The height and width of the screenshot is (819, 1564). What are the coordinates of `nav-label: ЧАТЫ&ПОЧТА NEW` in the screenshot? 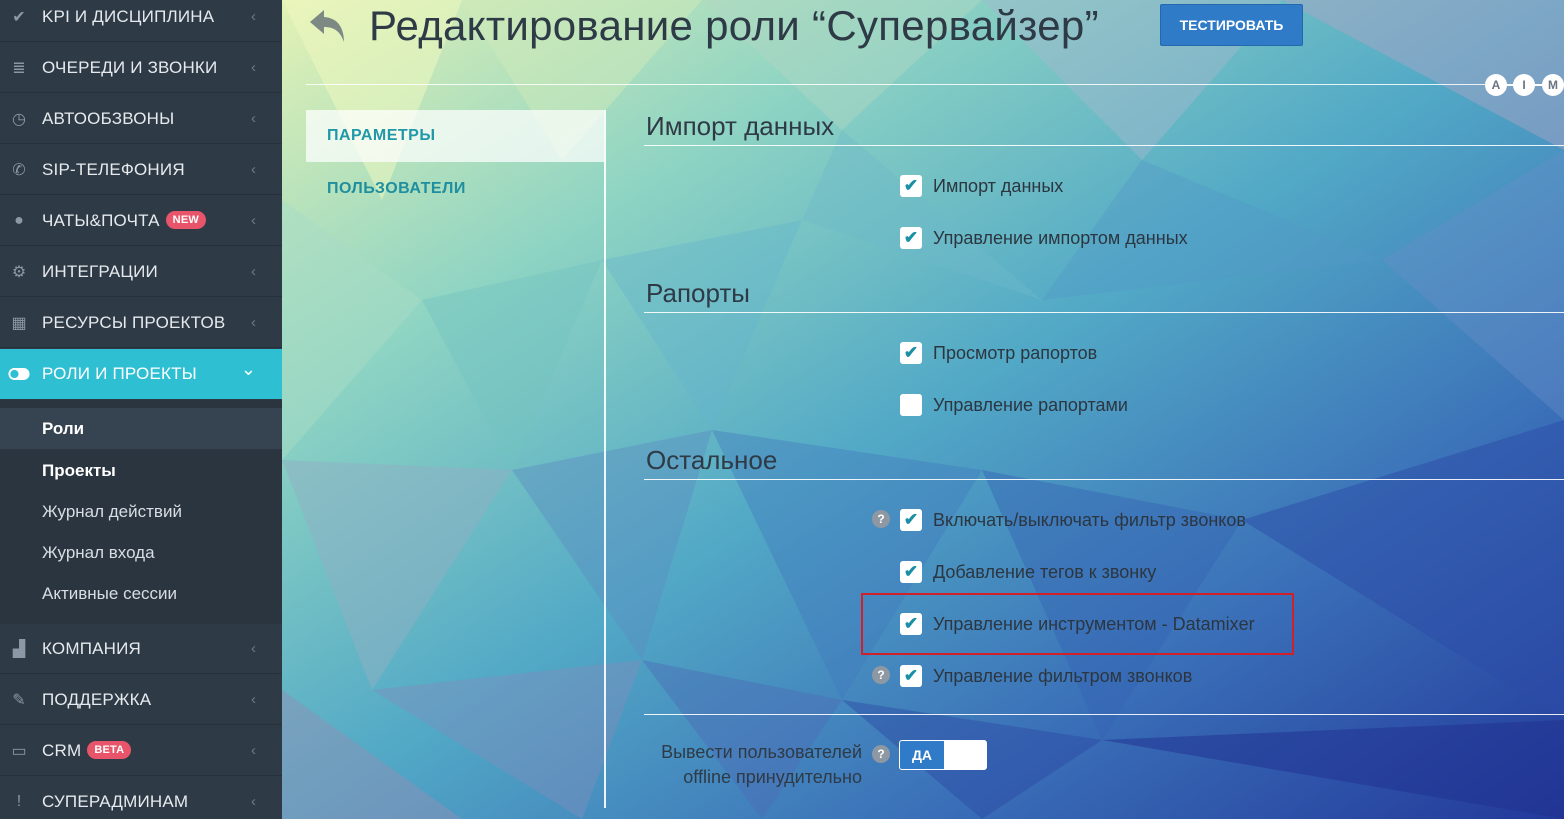 It's located at (124, 221).